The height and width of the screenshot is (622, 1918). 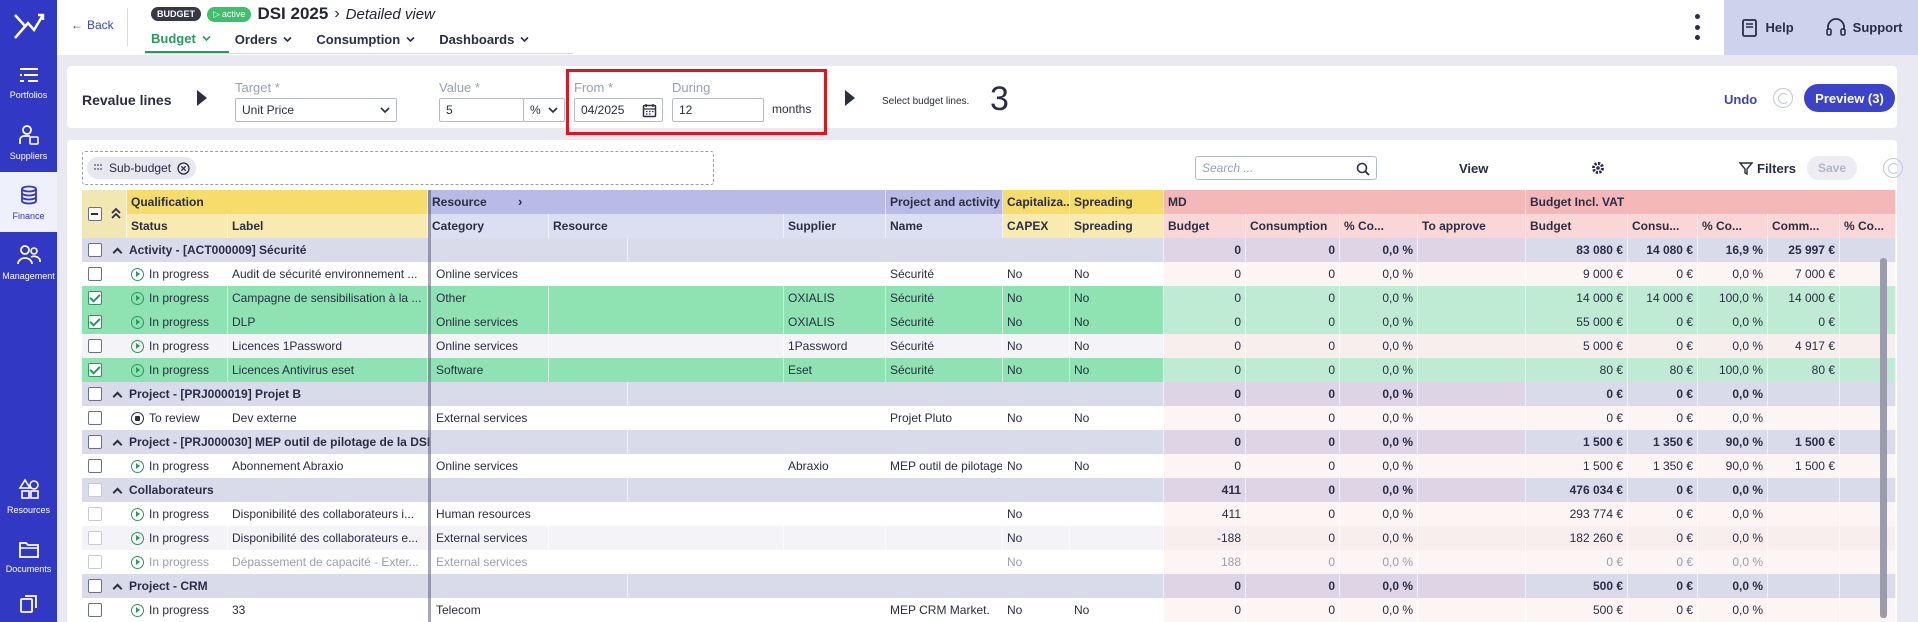 I want to click on committed-cell: 14 000 €, so click(x=1804, y=298).